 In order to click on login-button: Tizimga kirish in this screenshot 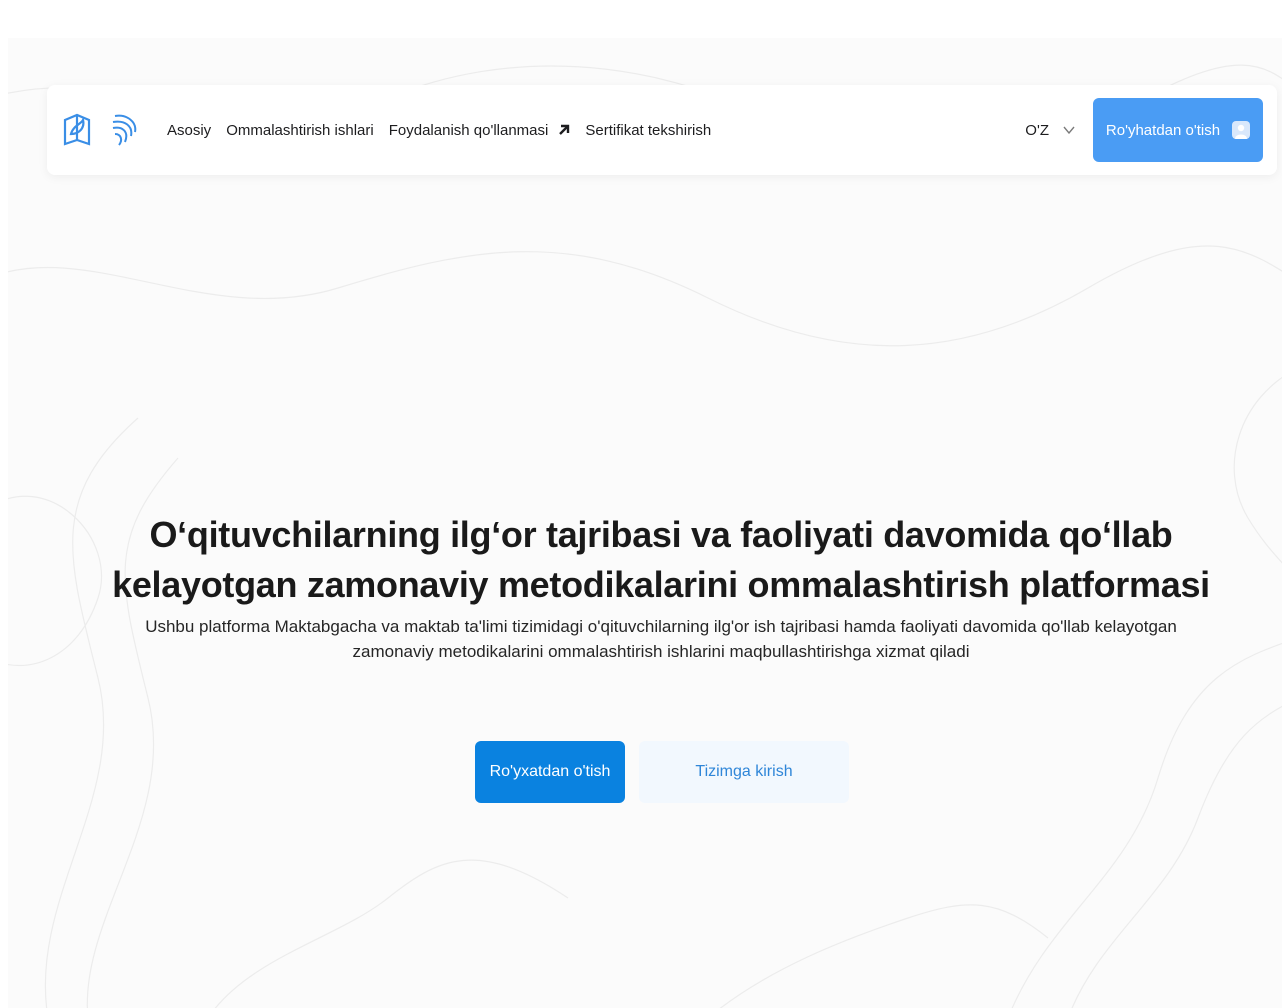, I will do `click(744, 772)`.